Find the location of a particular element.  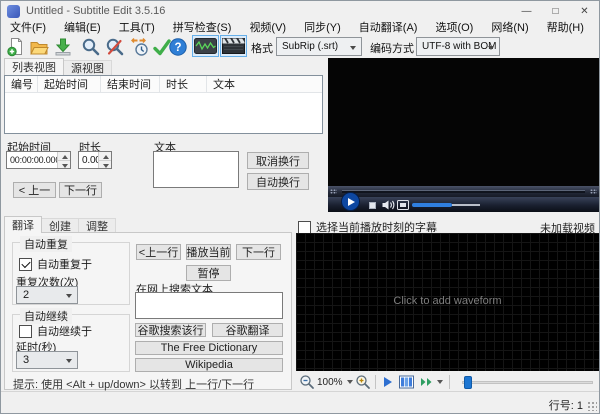

play-button is located at coordinates (350, 201).